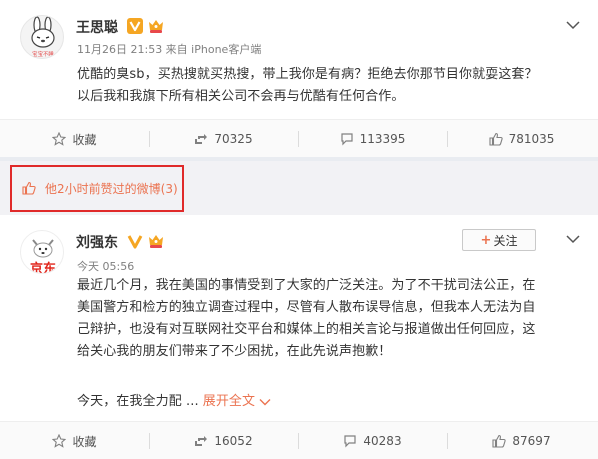 Image resolution: width=598 pixels, height=459 pixels. What do you see at coordinates (169, 49) in the screenshot?
I see `post-meta: 11月26日 21:53 来自 iPhone客户端` at bounding box center [169, 49].